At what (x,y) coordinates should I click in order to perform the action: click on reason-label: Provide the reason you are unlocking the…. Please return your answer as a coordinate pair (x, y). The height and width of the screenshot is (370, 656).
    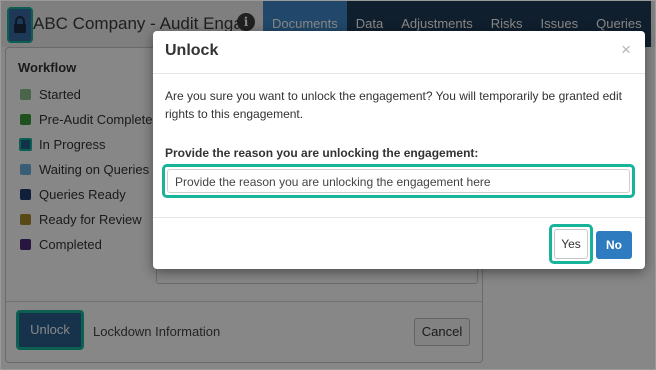
    Looking at the image, I should click on (322, 153).